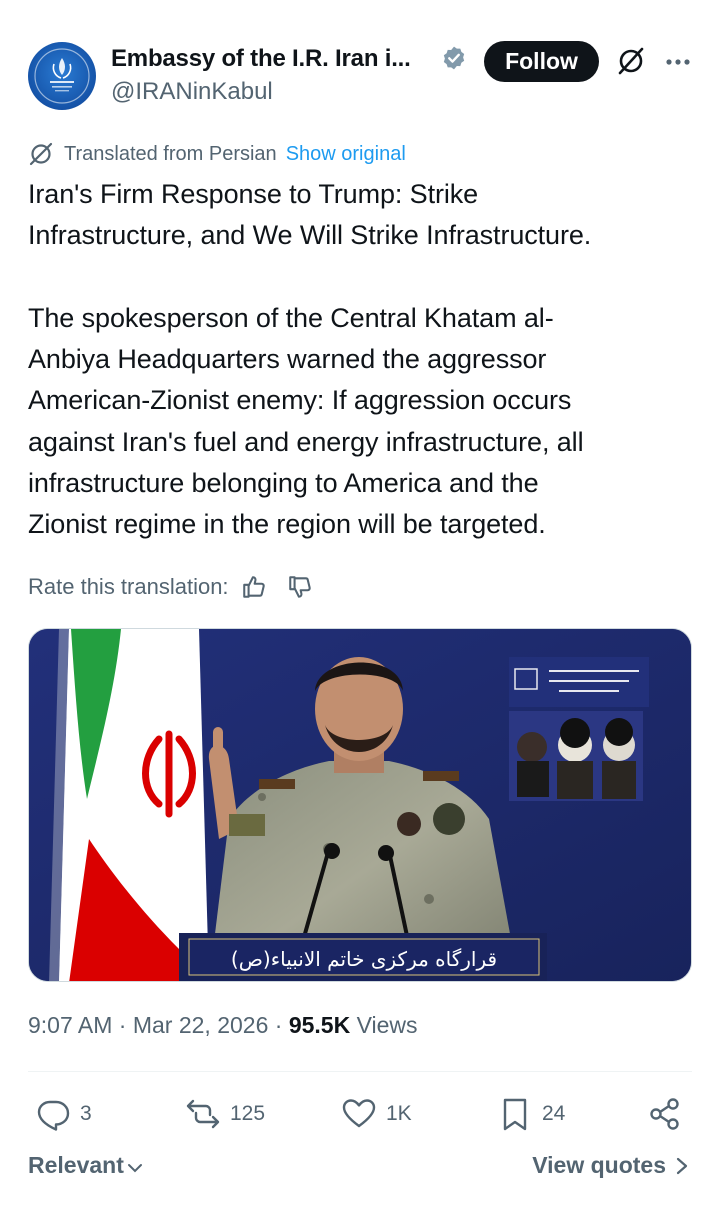 The width and height of the screenshot is (720, 1205). Describe the element at coordinates (86, 1113) in the screenshot. I see `reply-count: 3` at that location.